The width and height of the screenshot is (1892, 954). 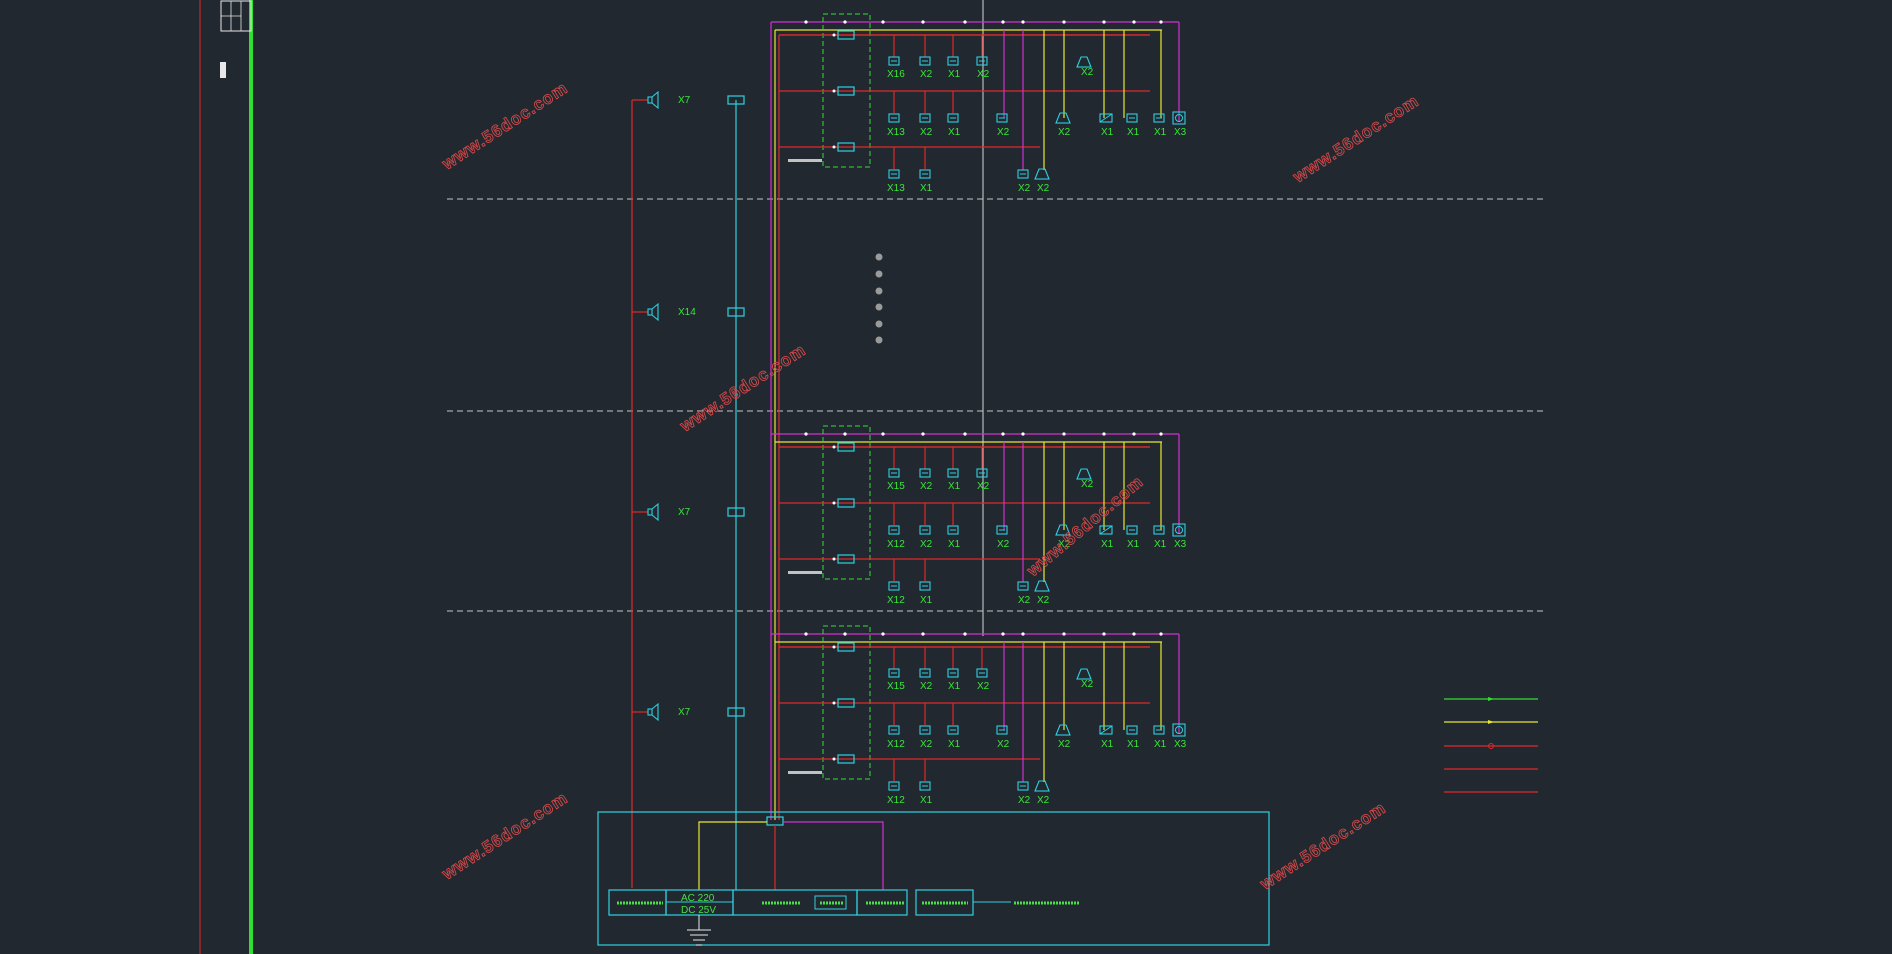 What do you see at coordinates (226, 477) in the screenshot?
I see `drawing-frame` at bounding box center [226, 477].